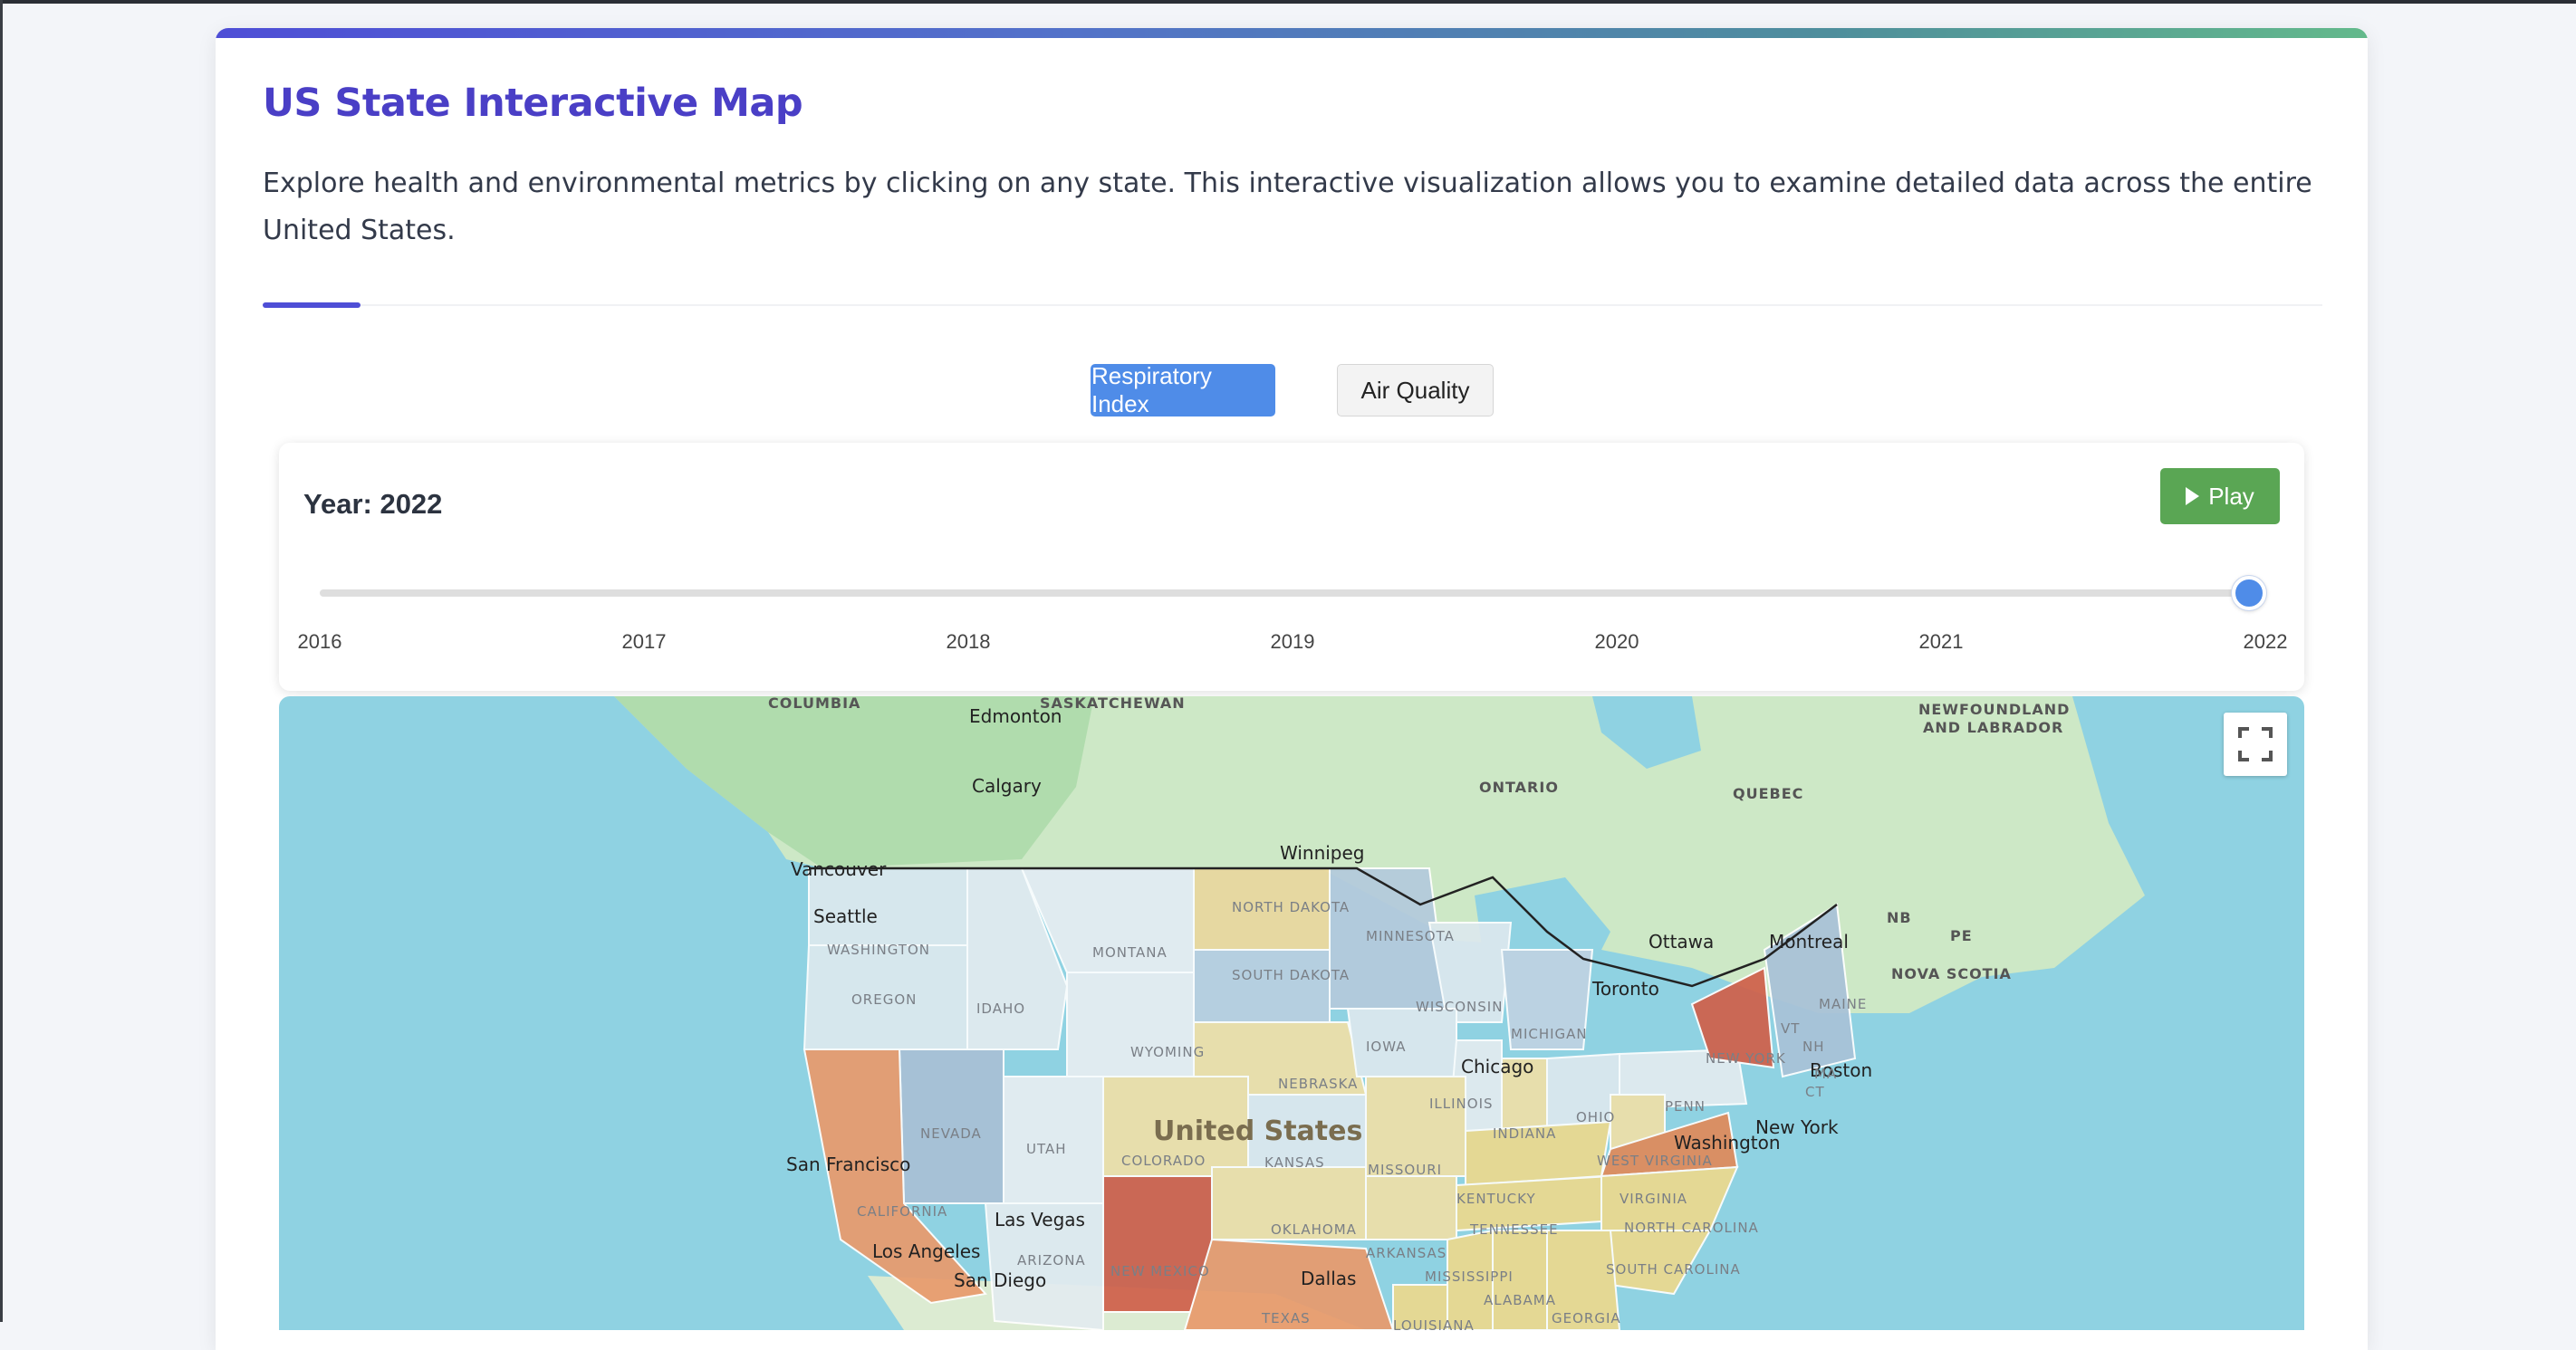  What do you see at coordinates (1262, 986) in the screenshot?
I see `state-south-dakota` at bounding box center [1262, 986].